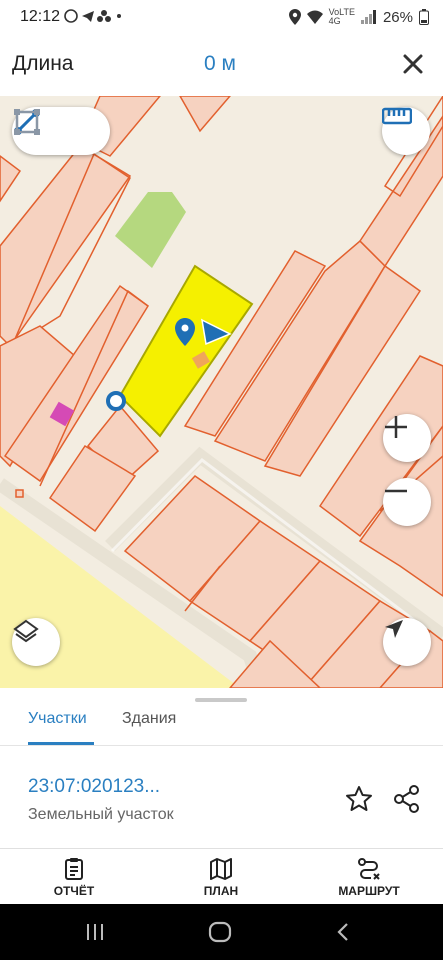 Image resolution: width=443 pixels, height=960 pixels. What do you see at coordinates (396, 427) in the screenshot?
I see `plus-icon` at bounding box center [396, 427].